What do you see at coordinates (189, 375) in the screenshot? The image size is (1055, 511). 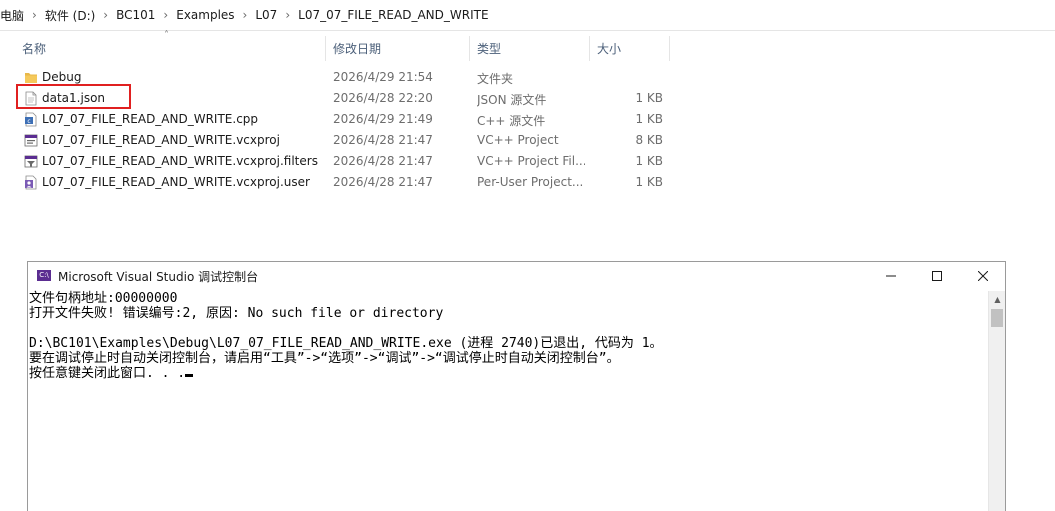 I see `text-cursor` at bounding box center [189, 375].